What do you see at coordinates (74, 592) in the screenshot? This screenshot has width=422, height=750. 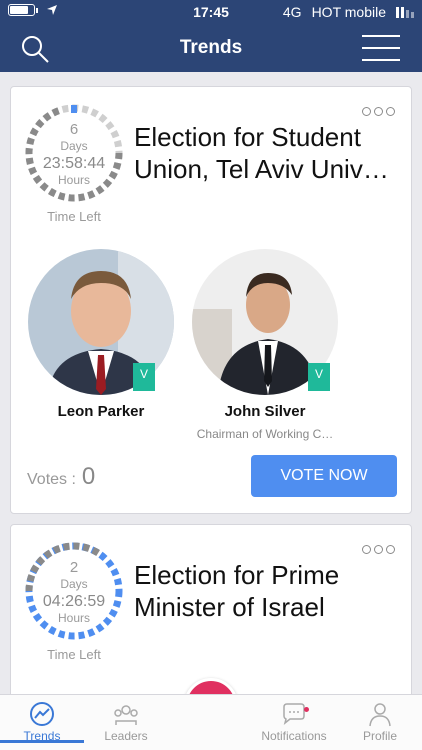 I see `countdown-text: 2 Days 04:26:59 Hours` at bounding box center [74, 592].